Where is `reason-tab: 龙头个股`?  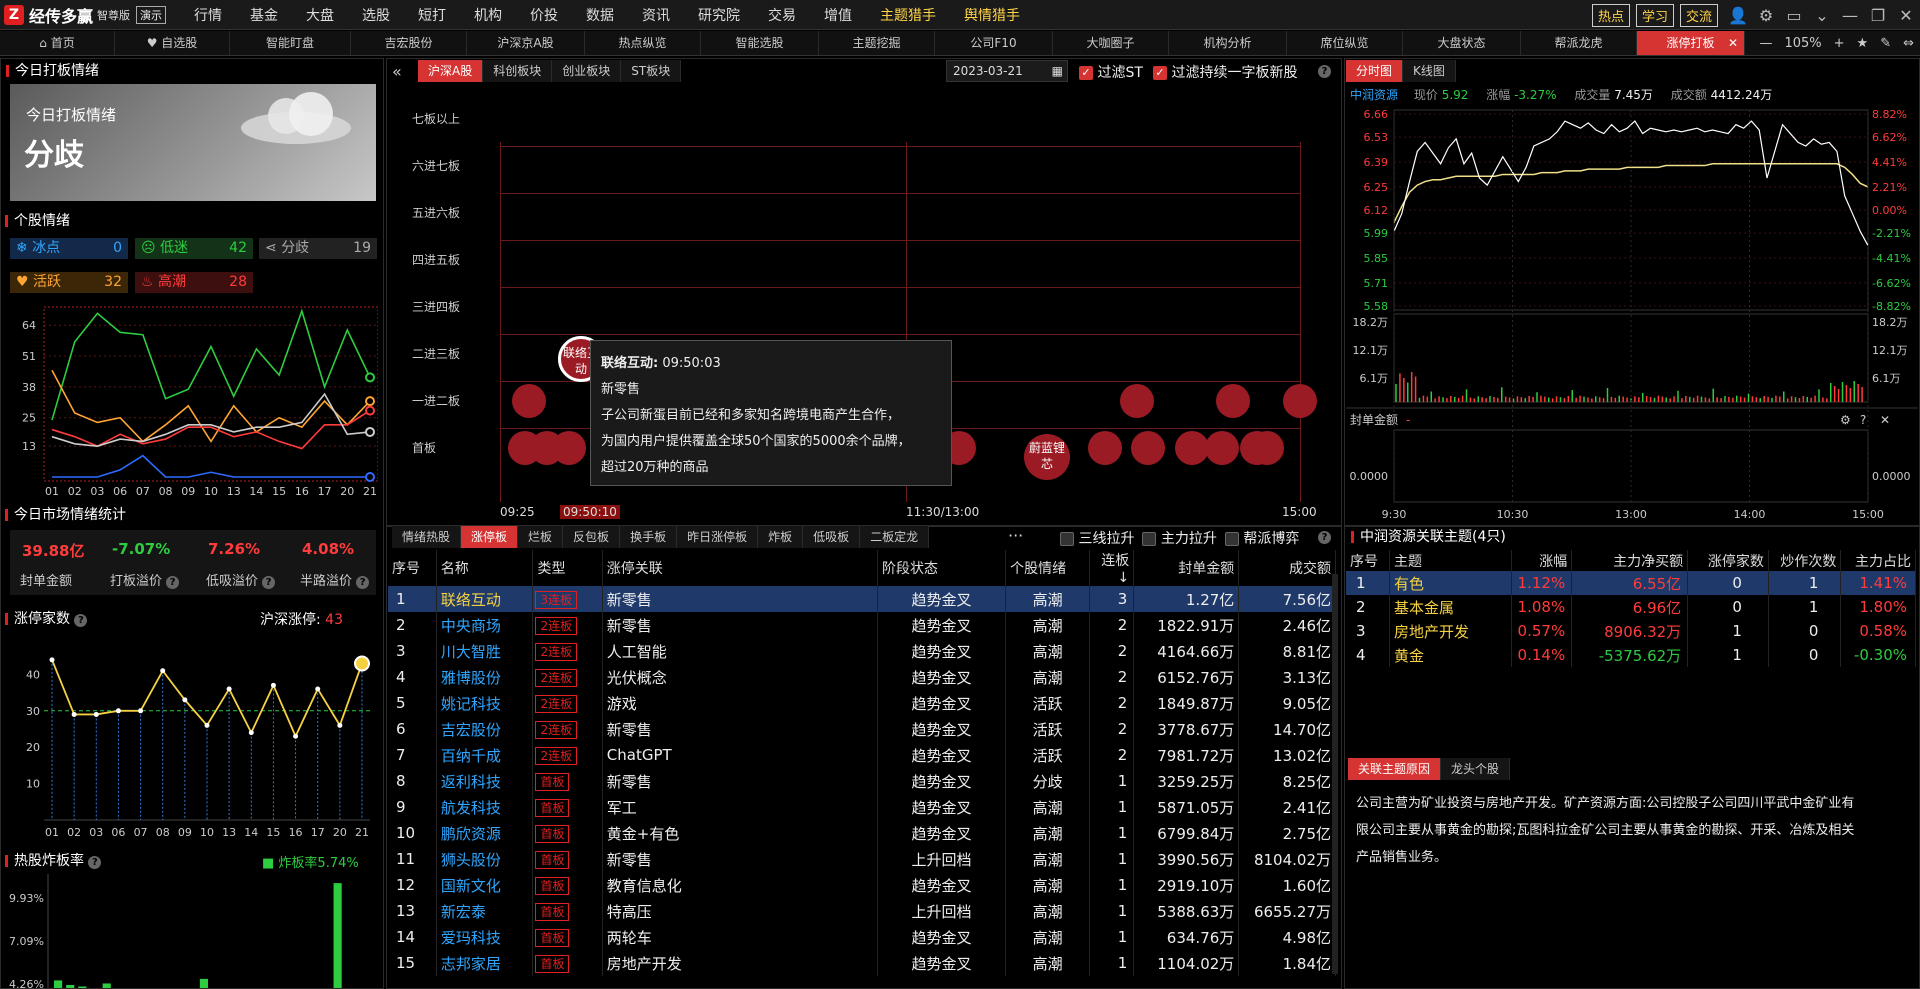 reason-tab: 龙头个股 is located at coordinates (1476, 769).